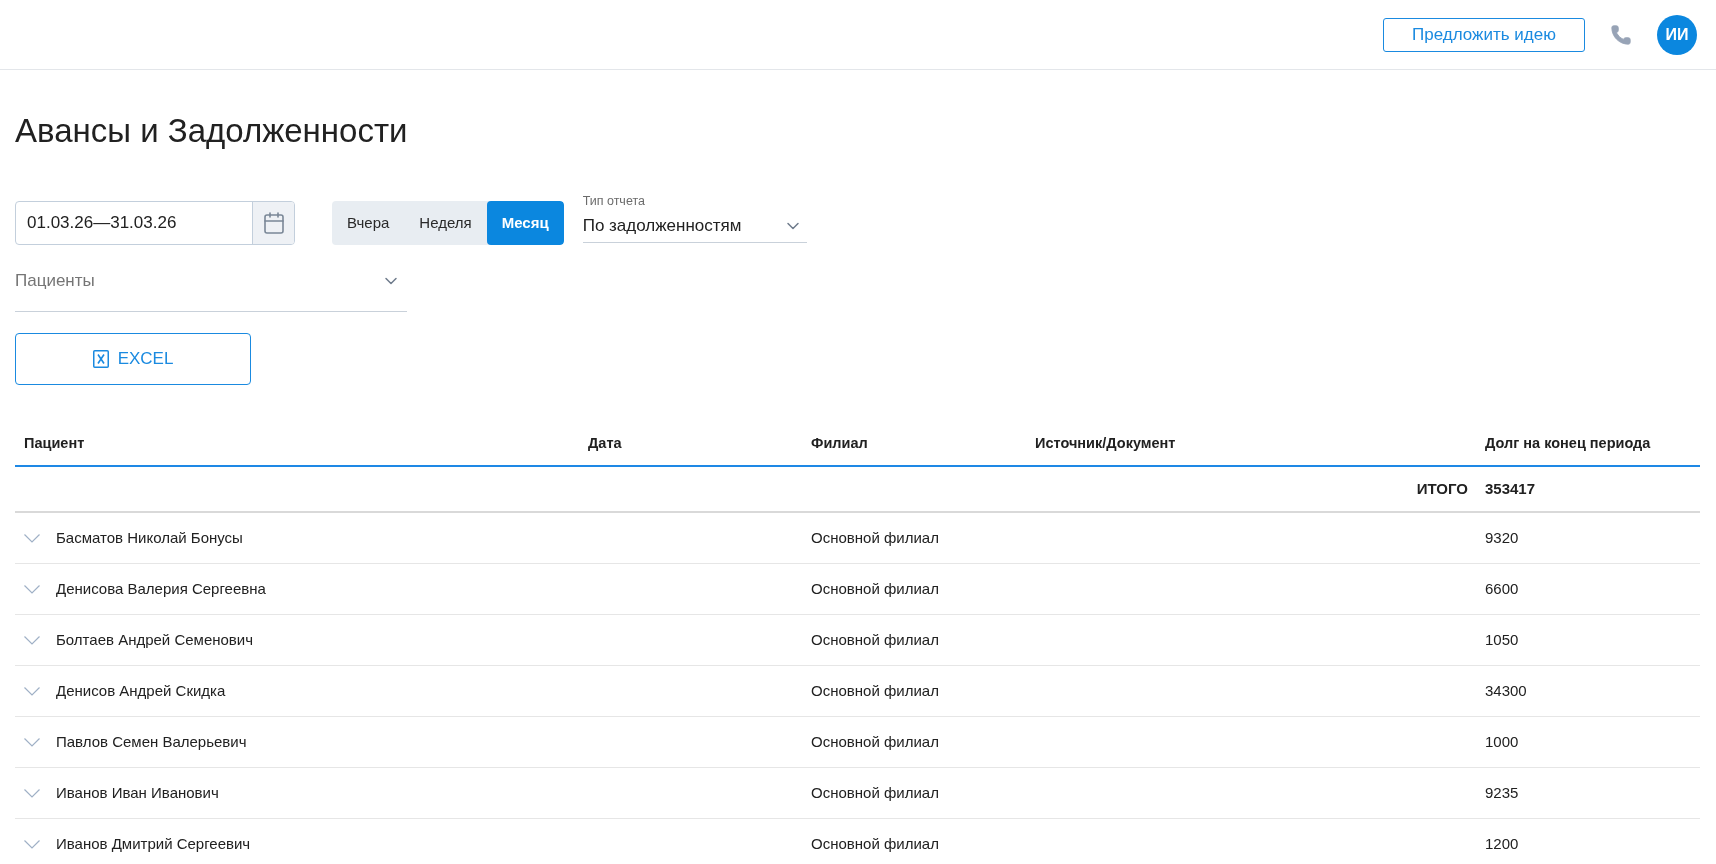 The image size is (1716, 864). Describe the element at coordinates (153, 843) in the screenshot. I see `patient-name: Иванов Дмитрий Сергеевич` at that location.